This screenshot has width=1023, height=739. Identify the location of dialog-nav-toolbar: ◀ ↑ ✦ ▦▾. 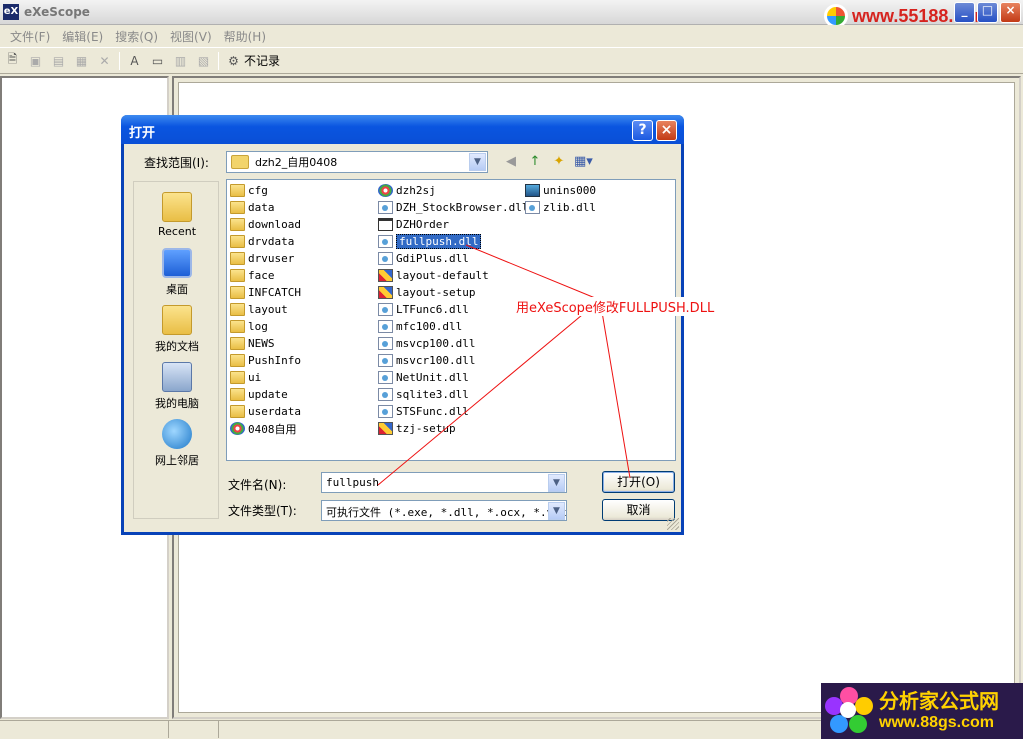
(547, 162).